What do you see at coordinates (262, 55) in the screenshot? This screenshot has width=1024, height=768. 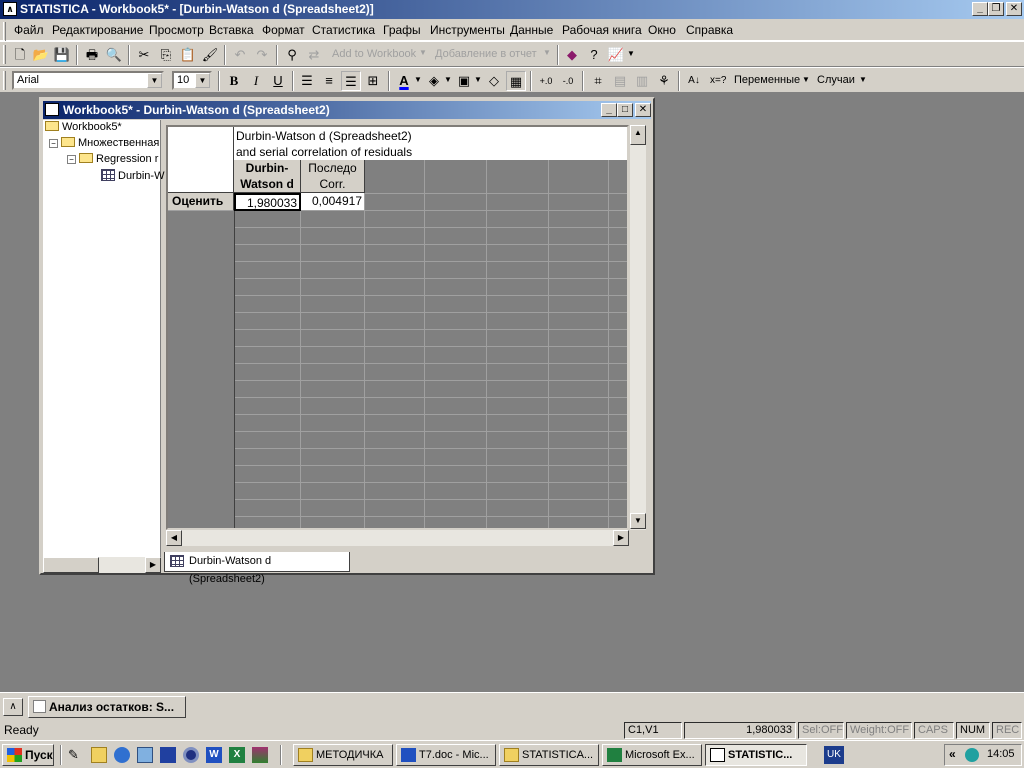 I see `redo-icon: ↷` at bounding box center [262, 55].